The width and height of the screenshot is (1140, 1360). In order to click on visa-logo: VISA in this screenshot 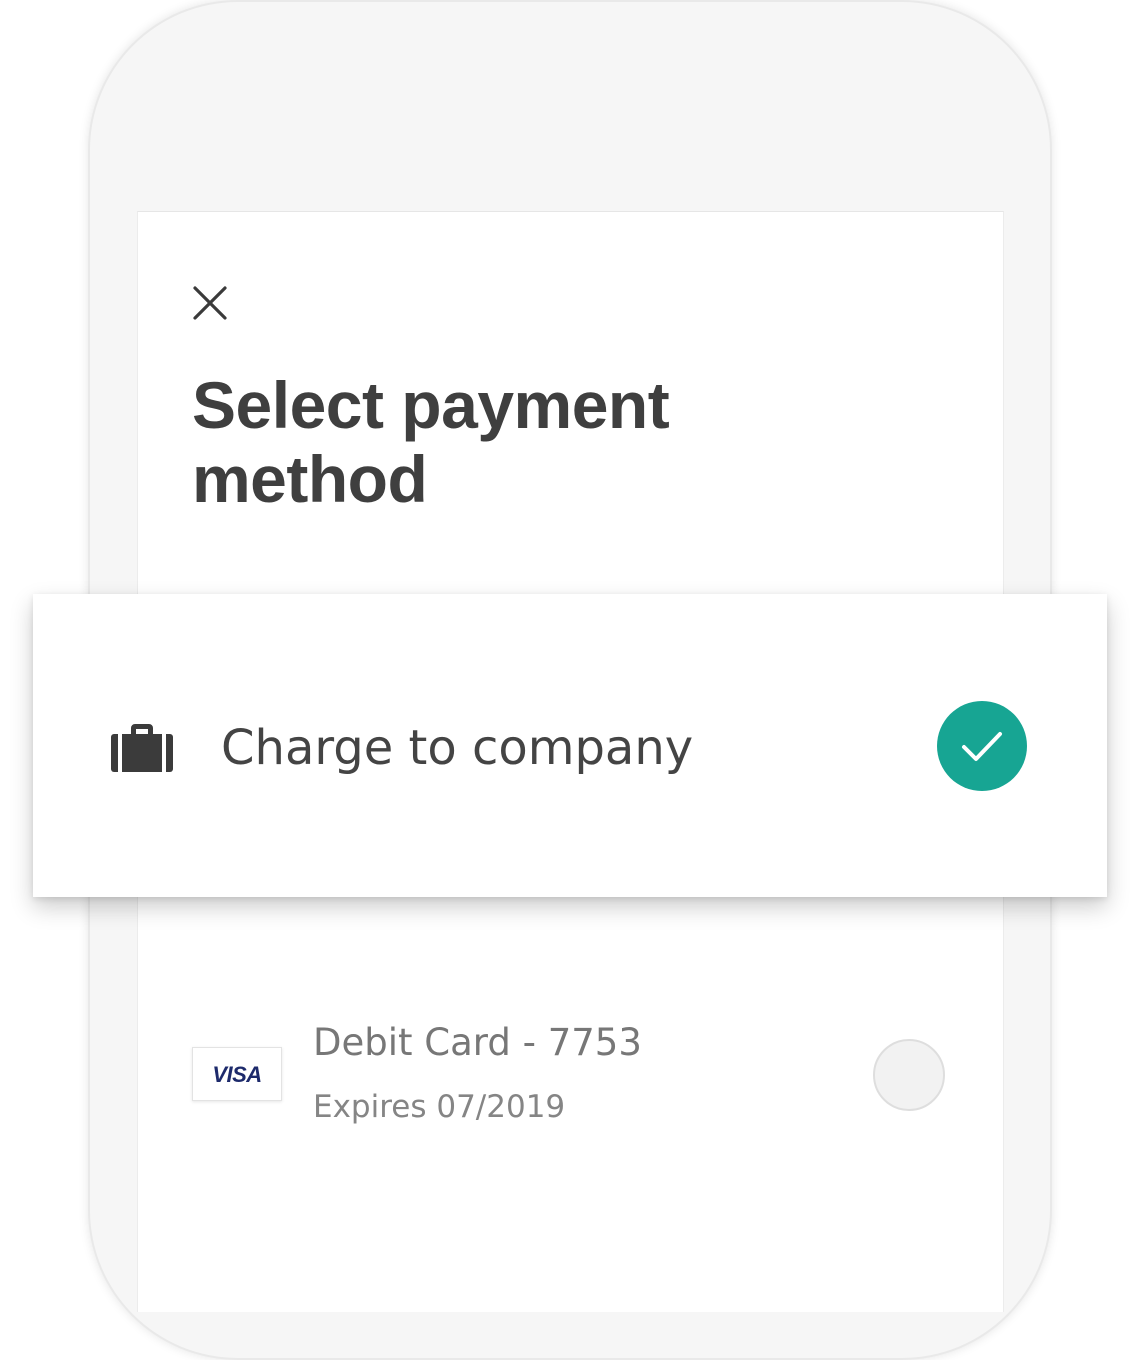, I will do `click(237, 1074)`.